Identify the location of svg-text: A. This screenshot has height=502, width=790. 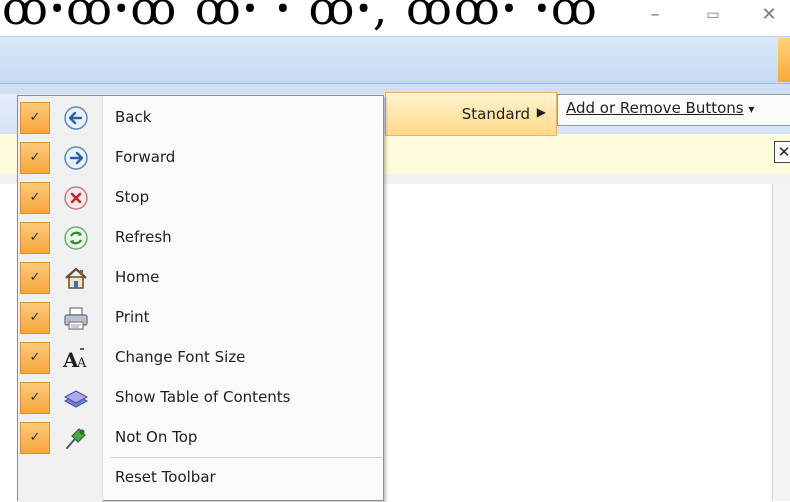
(81, 363).